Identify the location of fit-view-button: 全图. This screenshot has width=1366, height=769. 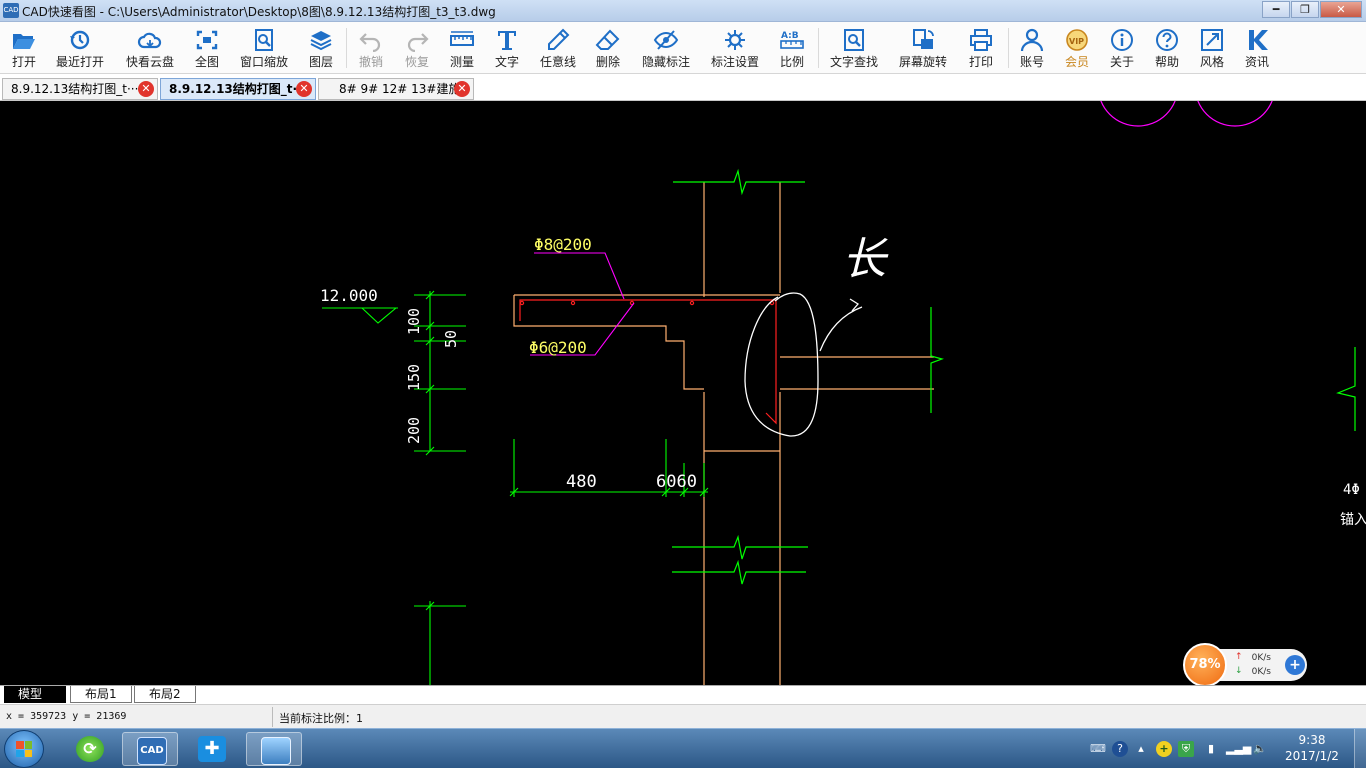
(207, 48).